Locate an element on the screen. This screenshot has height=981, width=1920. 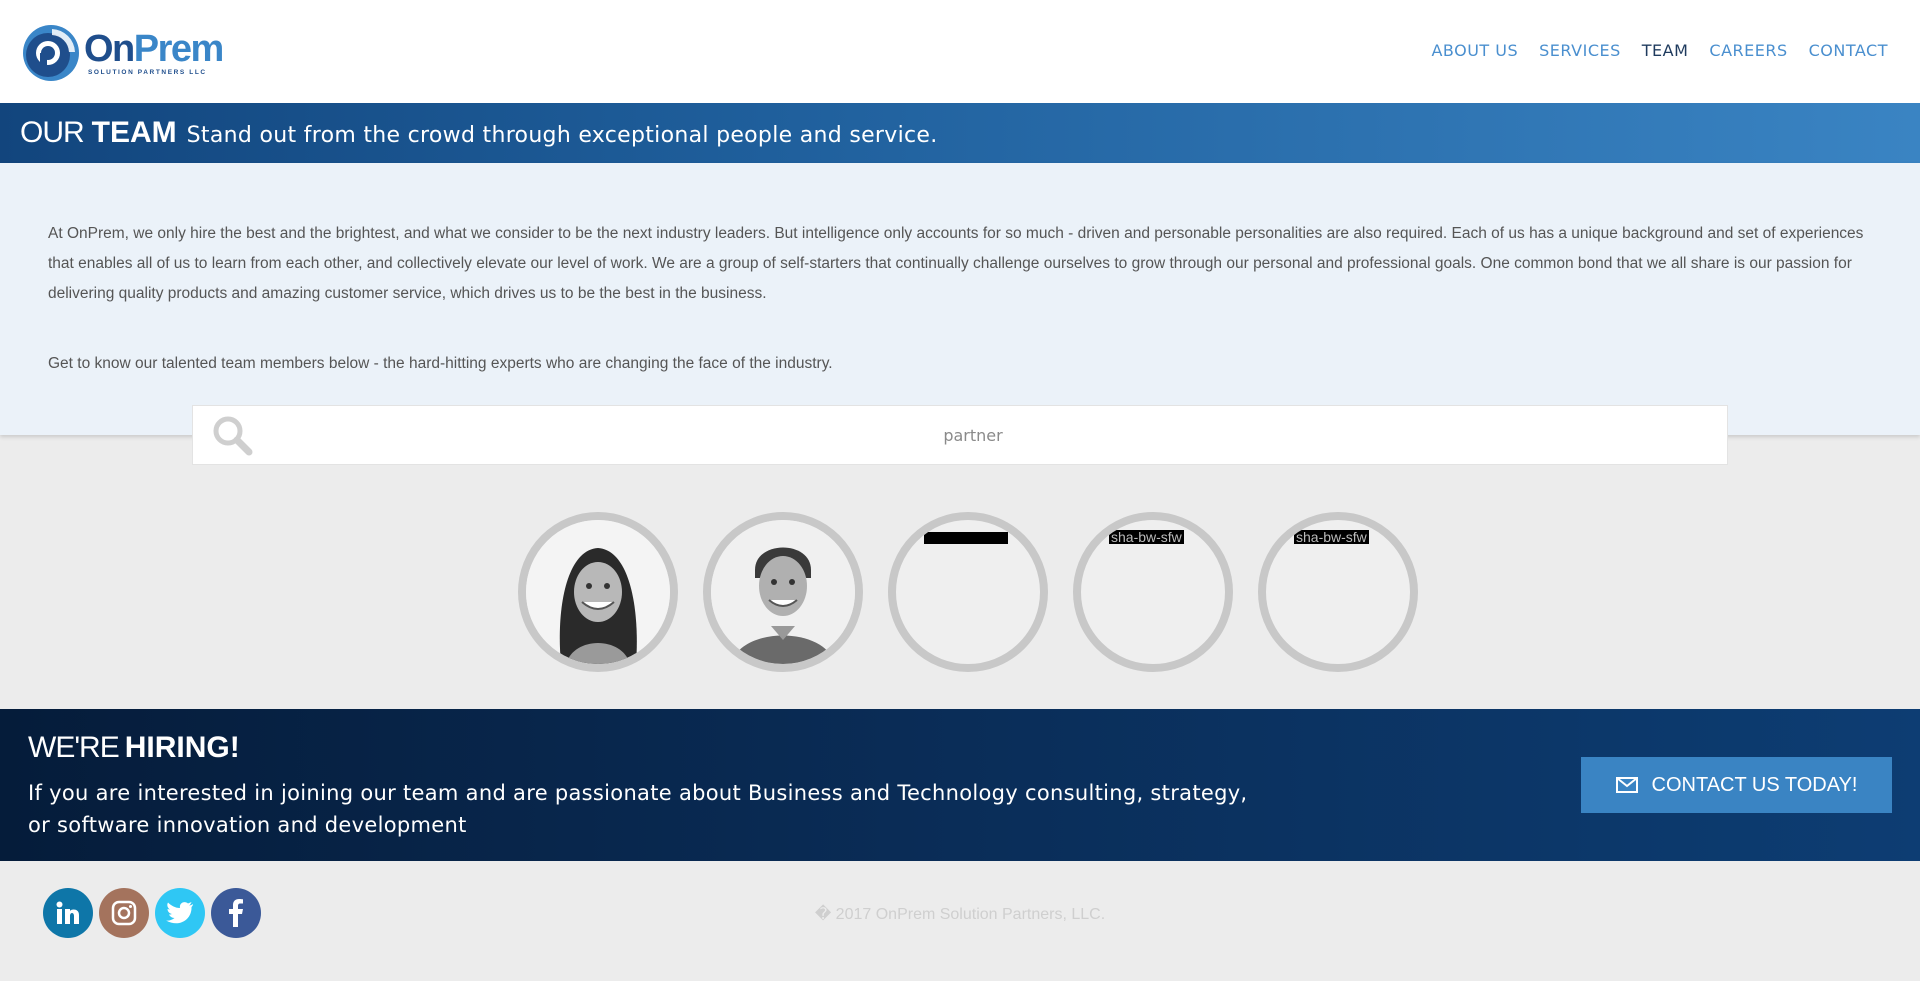
banner-title-bold: TEAM is located at coordinates (134, 132).